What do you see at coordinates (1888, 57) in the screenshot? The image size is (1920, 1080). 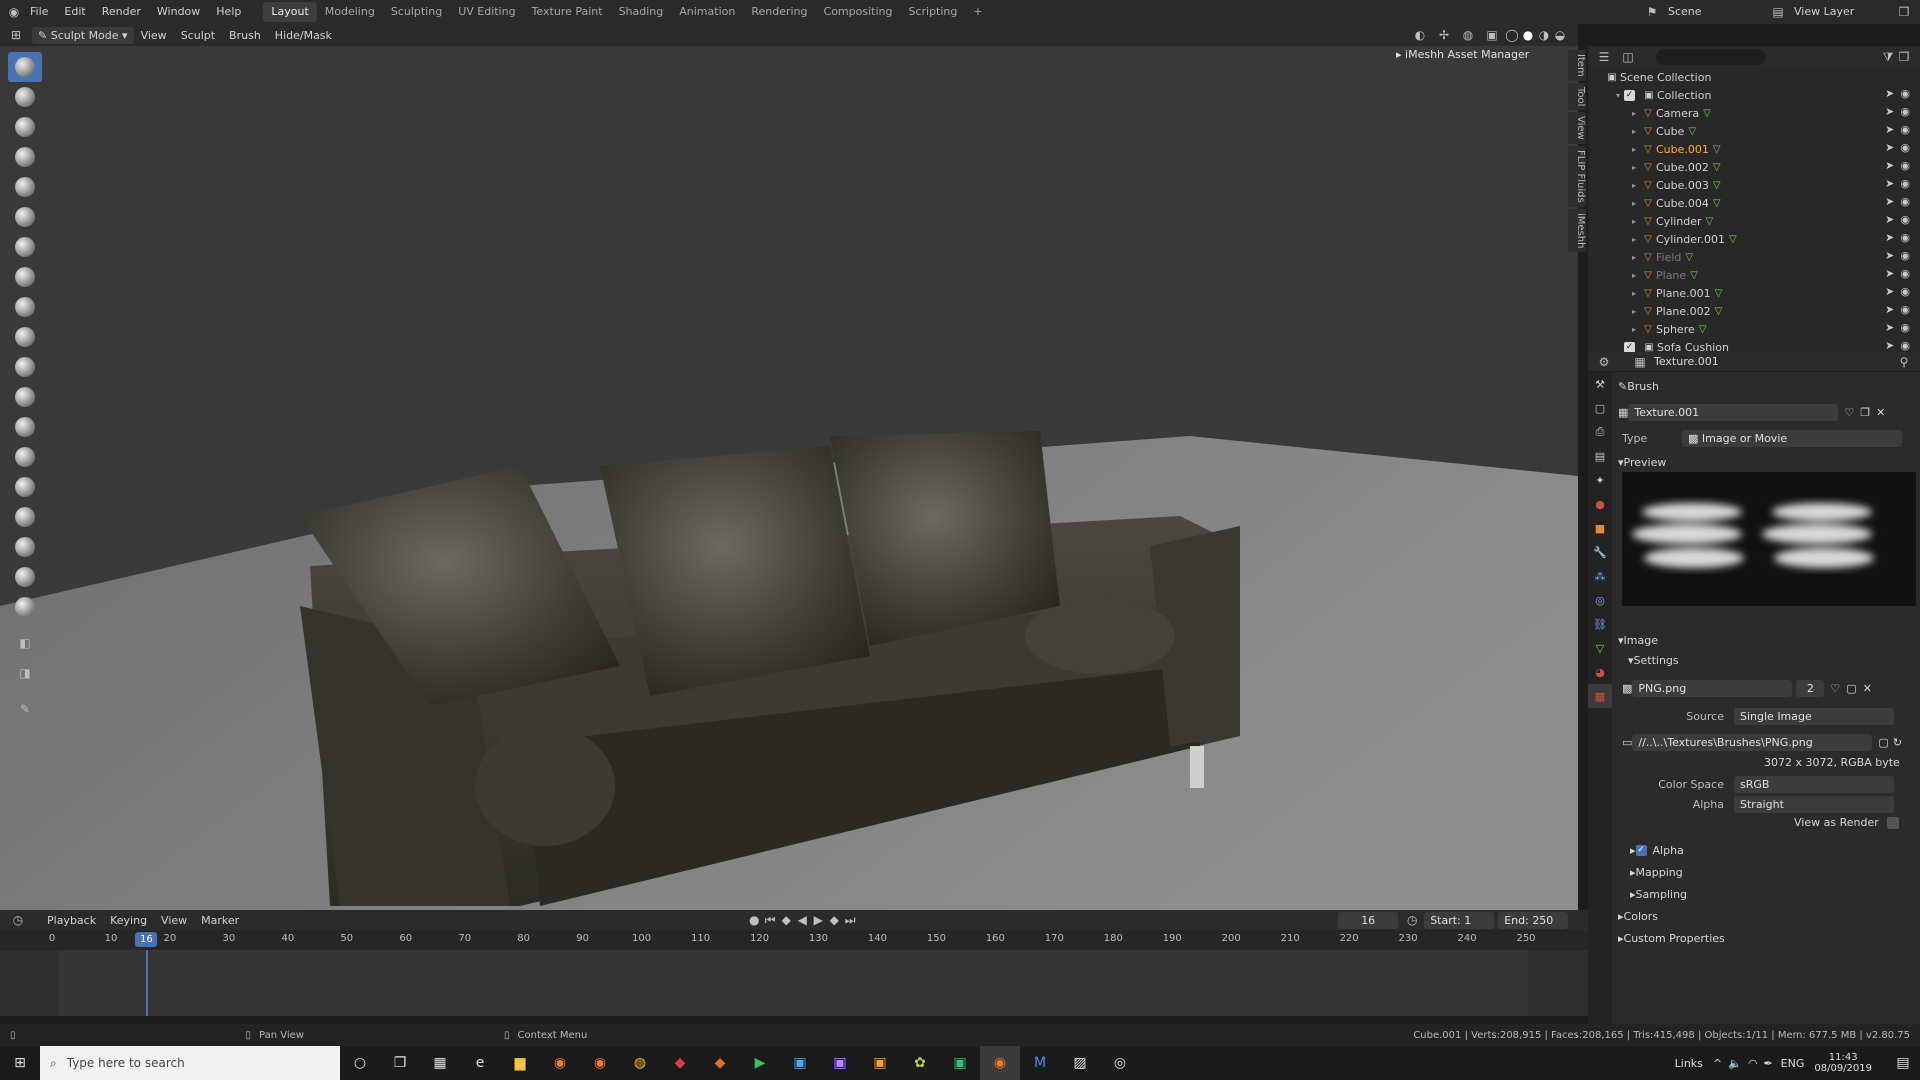 I see `filter-icon: ⧩` at bounding box center [1888, 57].